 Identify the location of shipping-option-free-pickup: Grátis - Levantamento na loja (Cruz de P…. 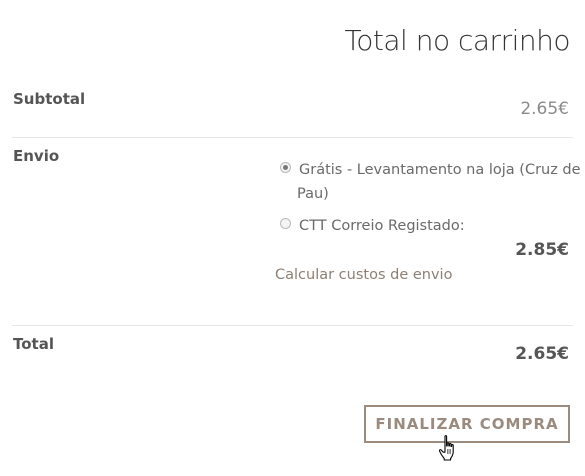
(432, 182).